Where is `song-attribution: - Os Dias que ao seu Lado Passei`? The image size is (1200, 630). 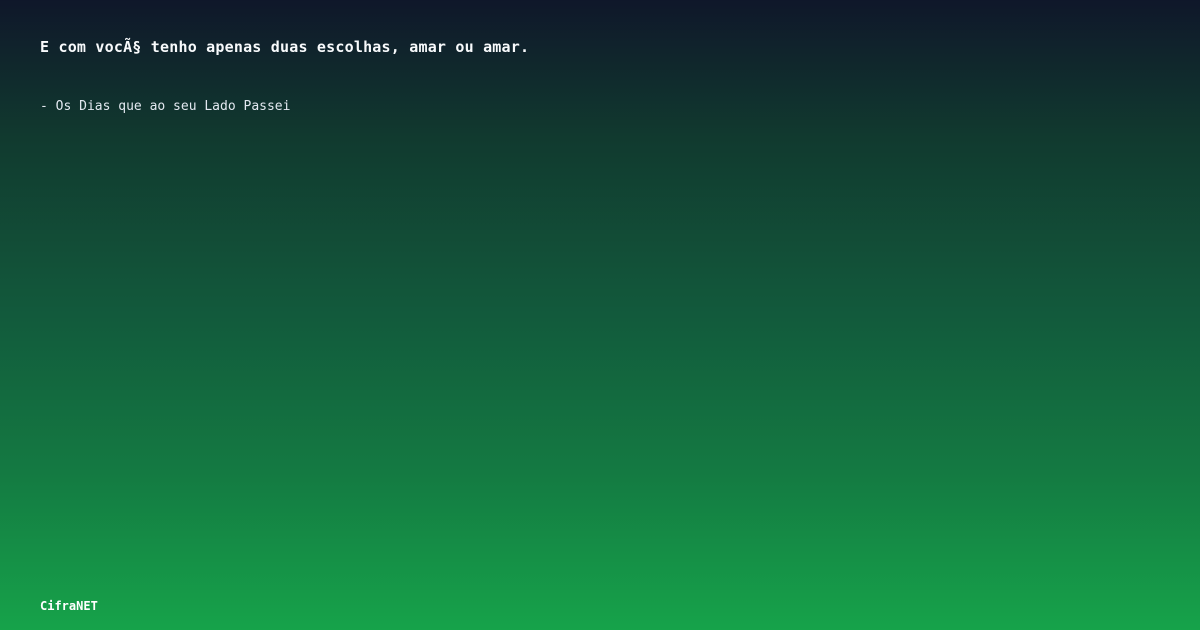
song-attribution: - Os Dias que ao seu Lado Passei is located at coordinates (165, 106).